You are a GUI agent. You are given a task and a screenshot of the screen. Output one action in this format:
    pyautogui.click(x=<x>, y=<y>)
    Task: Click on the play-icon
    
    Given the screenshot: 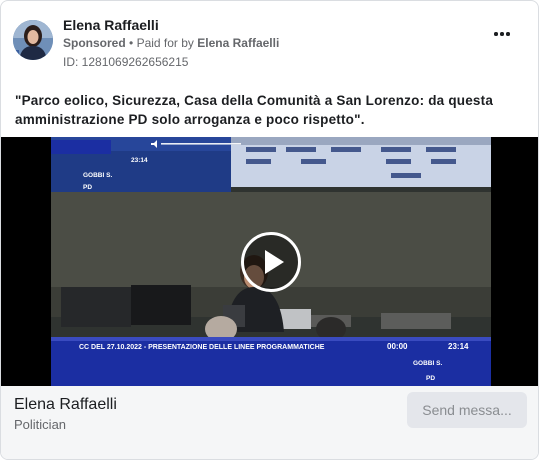 What is the action you would take?
    pyautogui.click(x=274, y=262)
    